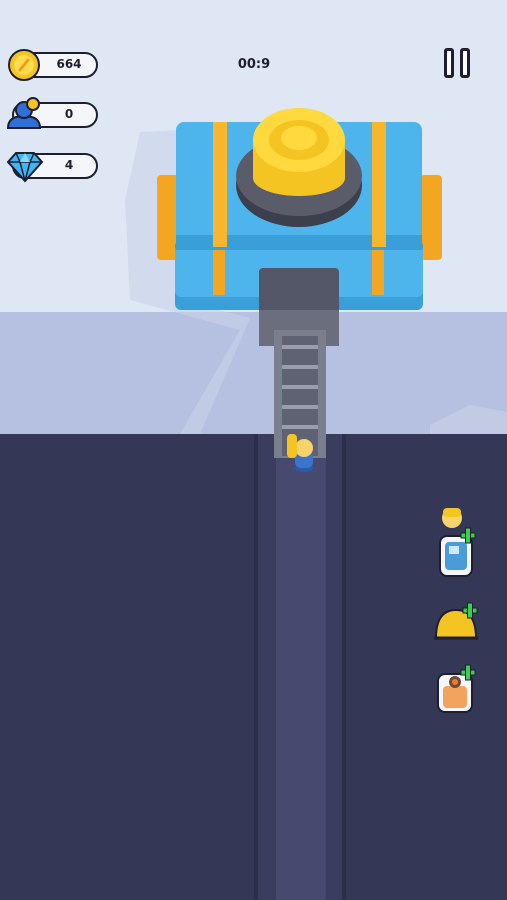  Describe the element at coordinates (24, 65) in the screenshot. I see `coin-icon` at that location.